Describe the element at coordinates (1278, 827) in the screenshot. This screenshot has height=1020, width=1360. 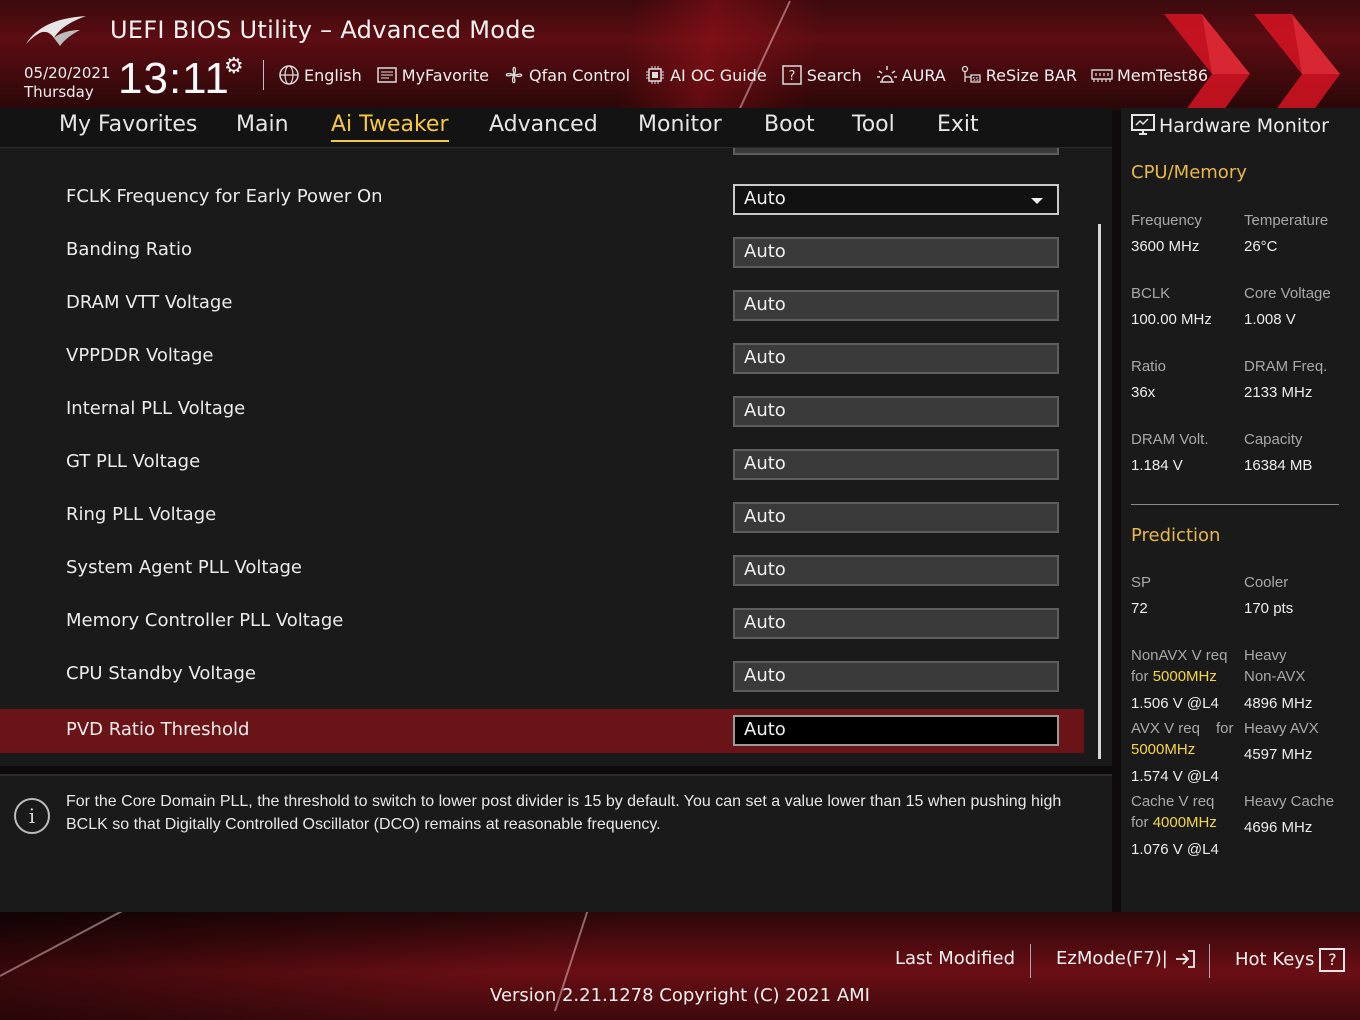
I see `heavy-cache-value: 4696 MHz` at that location.